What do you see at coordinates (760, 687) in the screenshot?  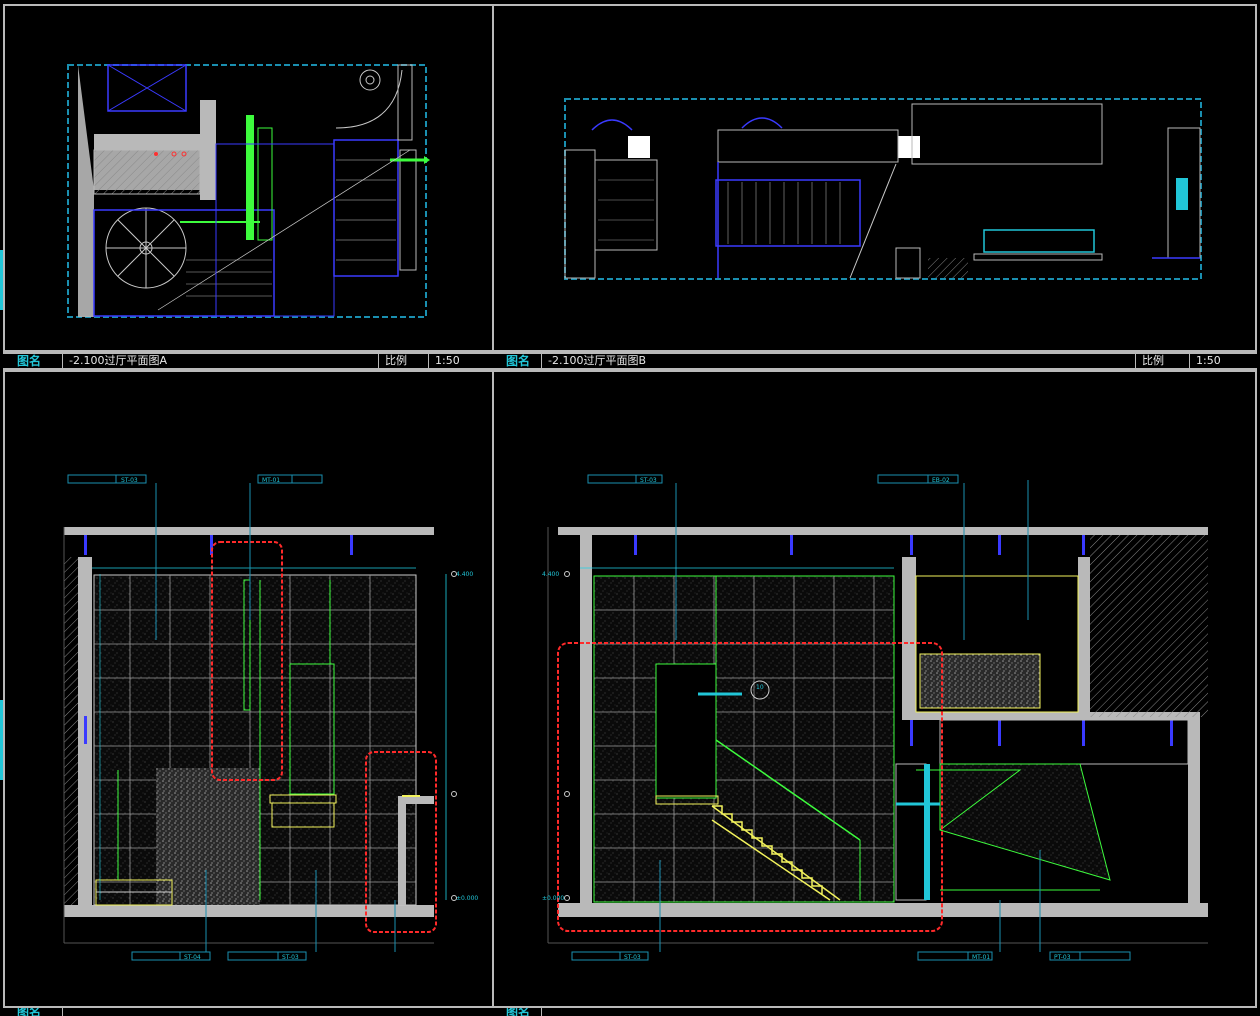 I see `callout-number: 10` at bounding box center [760, 687].